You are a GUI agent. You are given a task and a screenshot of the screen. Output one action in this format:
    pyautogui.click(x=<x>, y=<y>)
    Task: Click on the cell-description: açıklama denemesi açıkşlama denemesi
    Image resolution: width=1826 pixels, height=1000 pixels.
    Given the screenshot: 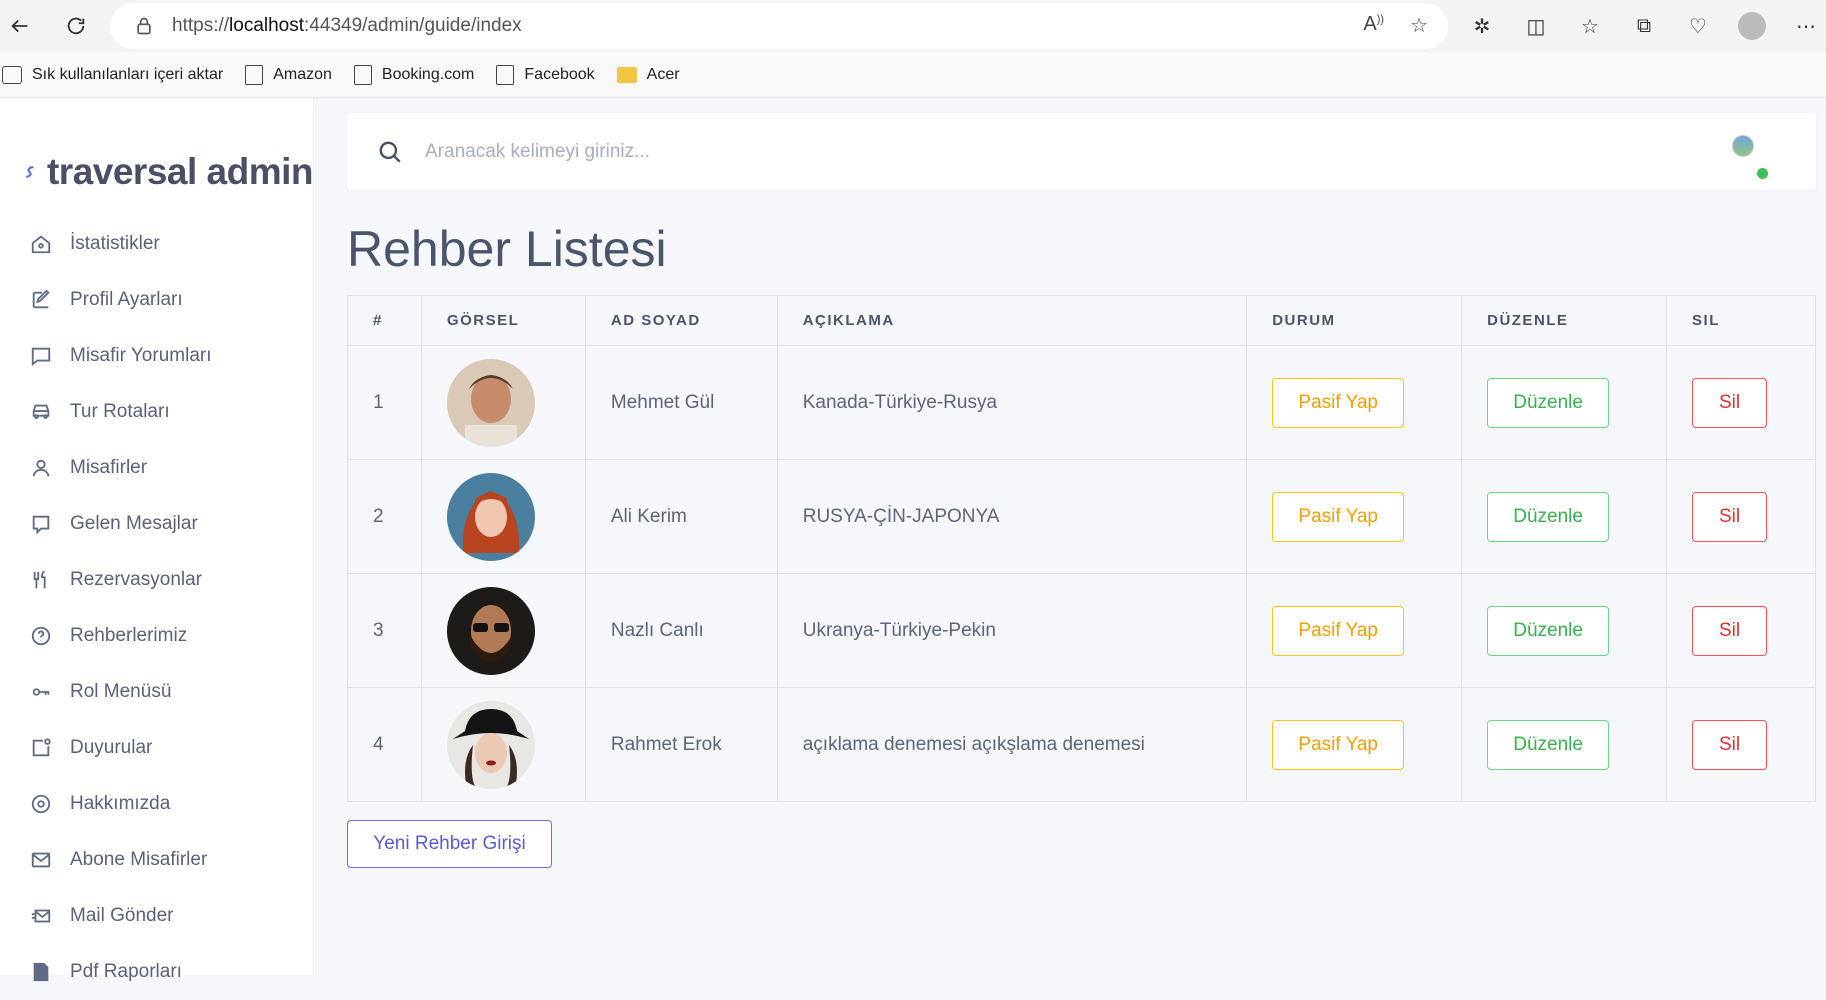 What is the action you would take?
    pyautogui.click(x=1012, y=744)
    